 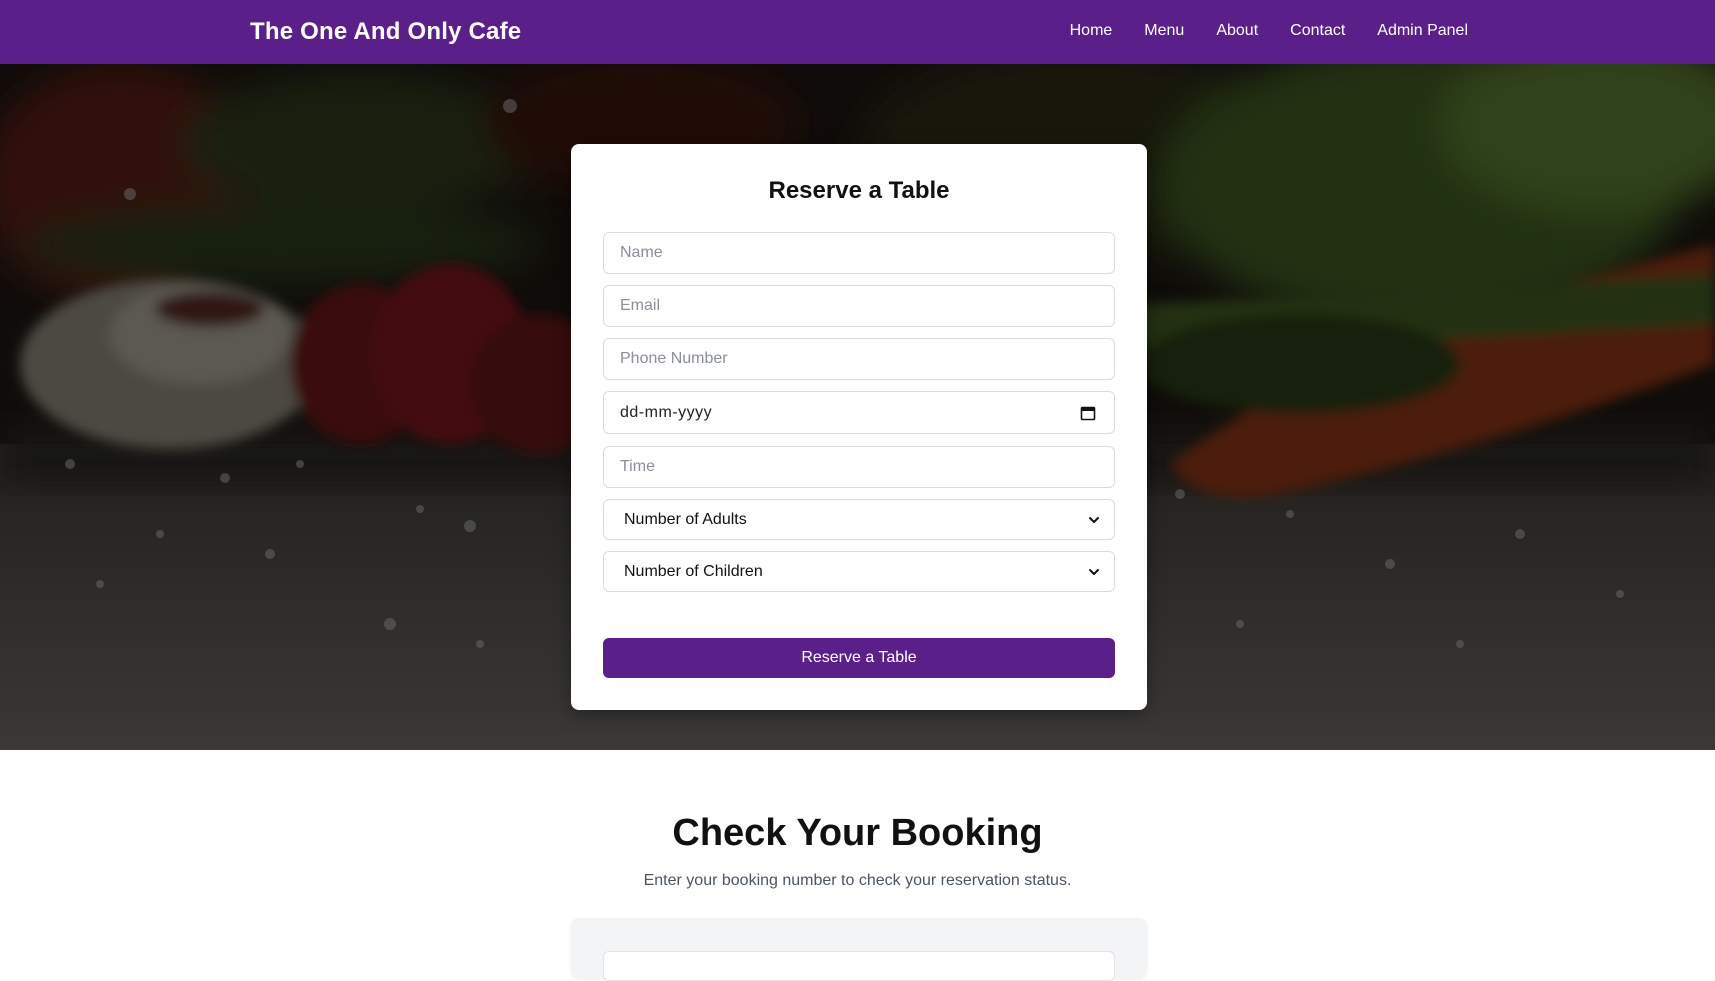 I want to click on phone-number-input, so click(x=859, y=359).